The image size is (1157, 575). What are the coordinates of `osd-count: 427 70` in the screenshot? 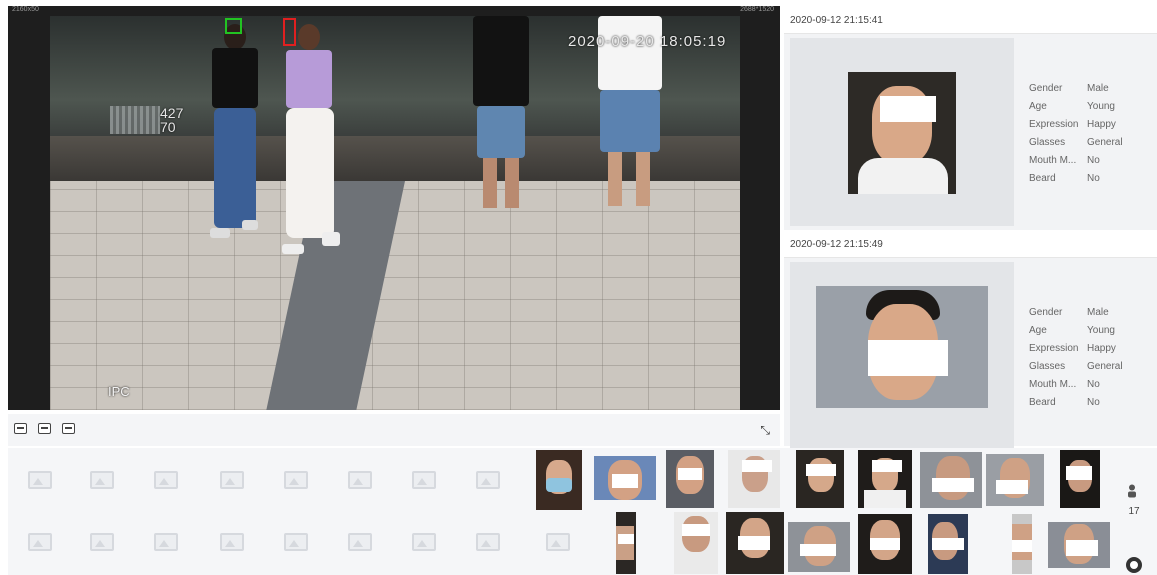 It's located at (171, 120).